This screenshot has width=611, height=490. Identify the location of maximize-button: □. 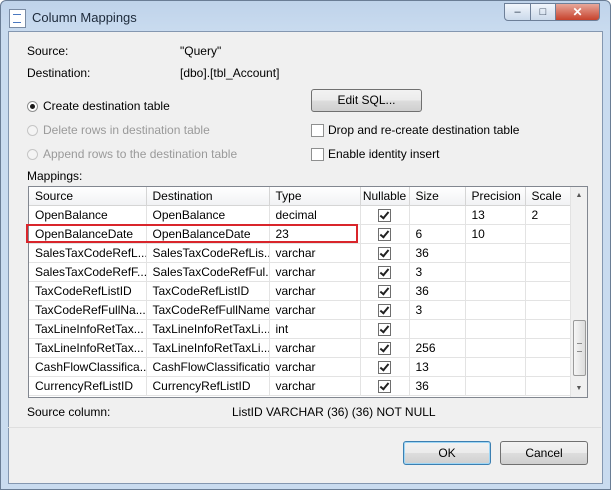
(543, 12).